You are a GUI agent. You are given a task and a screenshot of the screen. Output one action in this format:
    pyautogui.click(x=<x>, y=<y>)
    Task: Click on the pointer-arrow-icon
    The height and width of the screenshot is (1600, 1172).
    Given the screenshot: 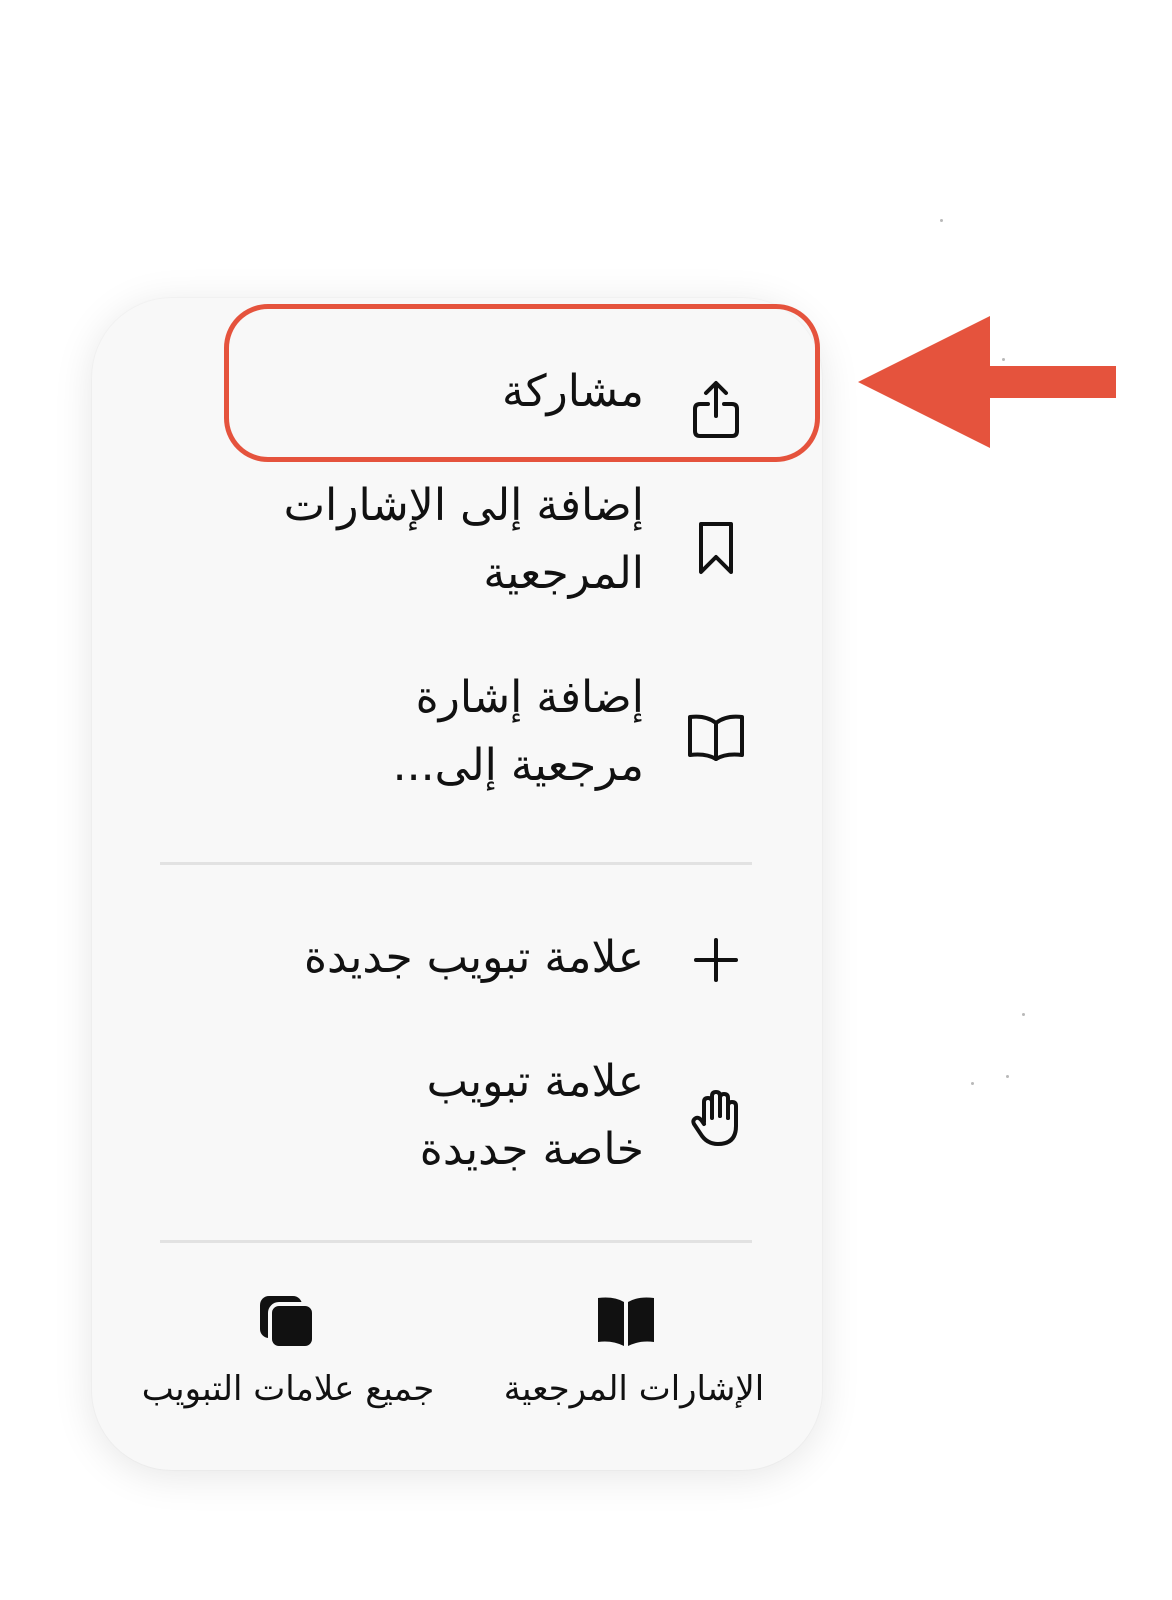 What is the action you would take?
    pyautogui.click(x=988, y=382)
    